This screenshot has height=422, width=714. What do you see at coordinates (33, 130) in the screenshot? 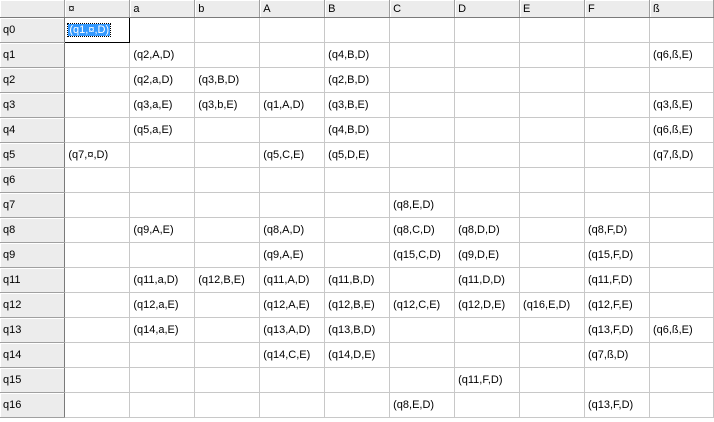
I see `row-header: q4` at bounding box center [33, 130].